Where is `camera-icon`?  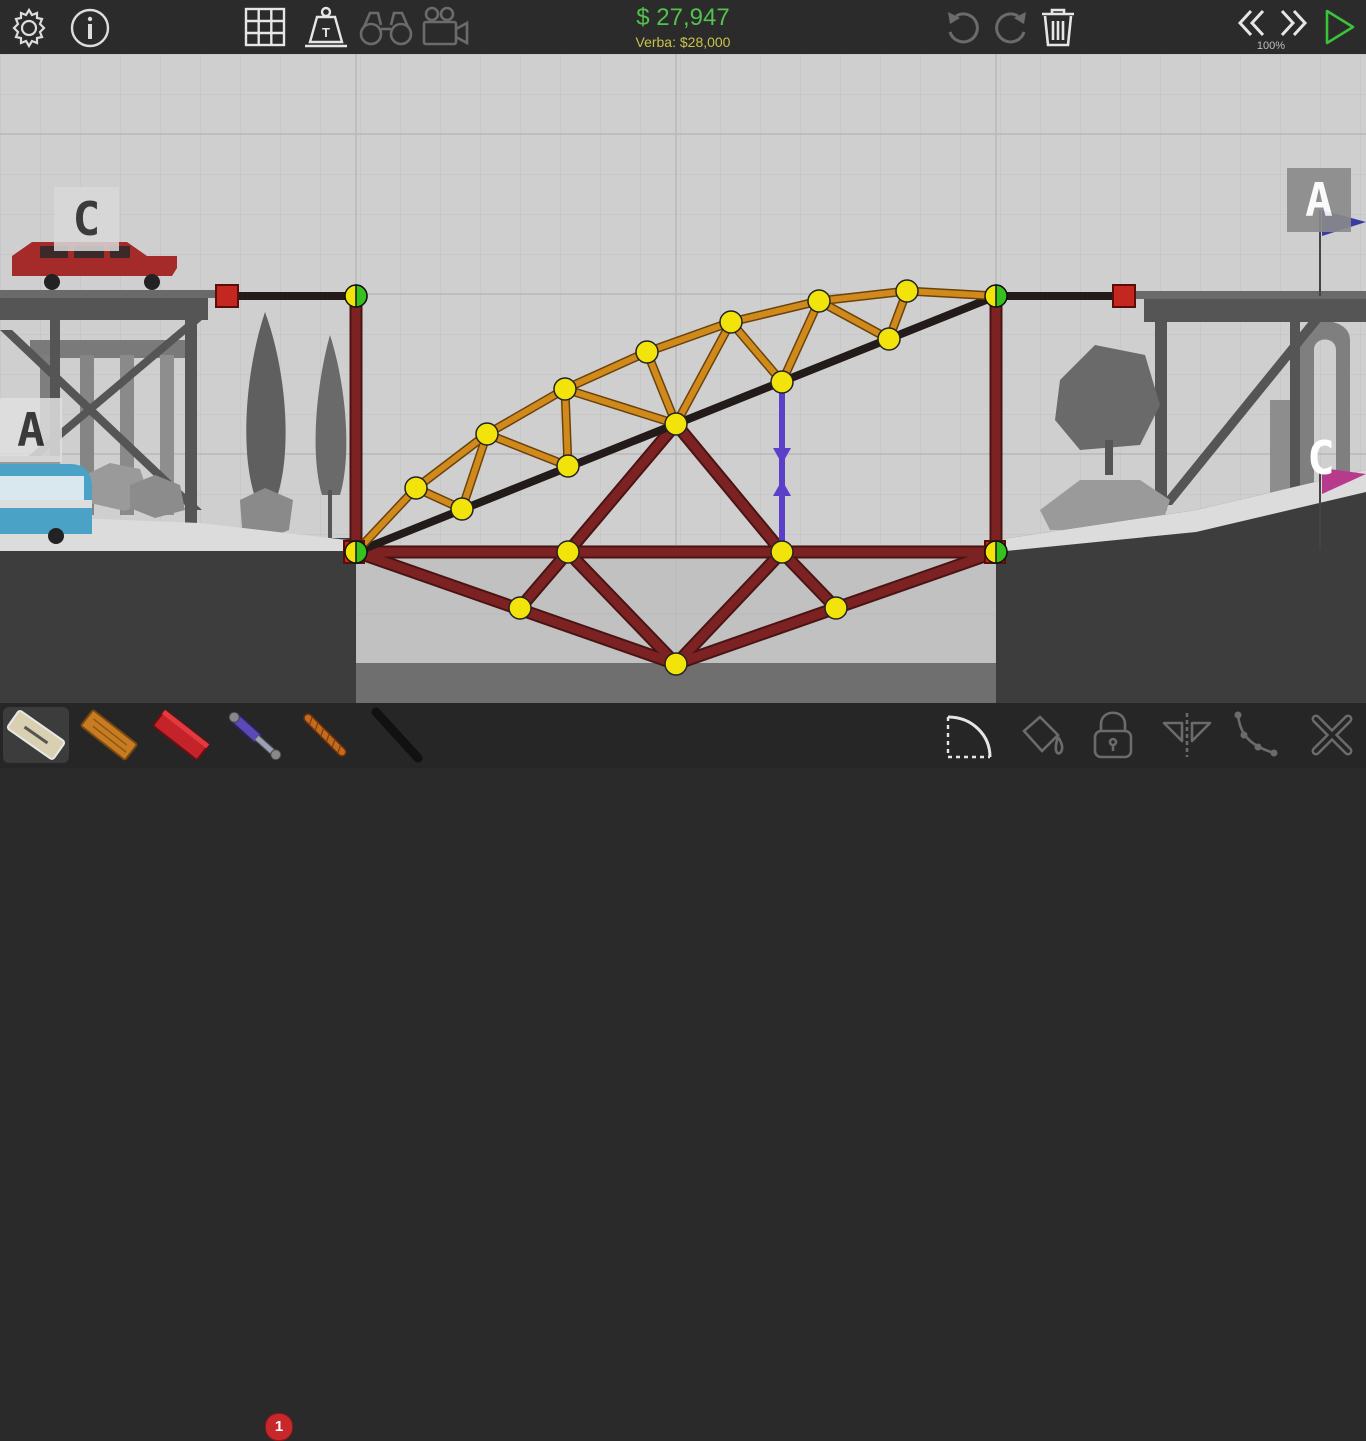
camera-icon is located at coordinates (446, 26).